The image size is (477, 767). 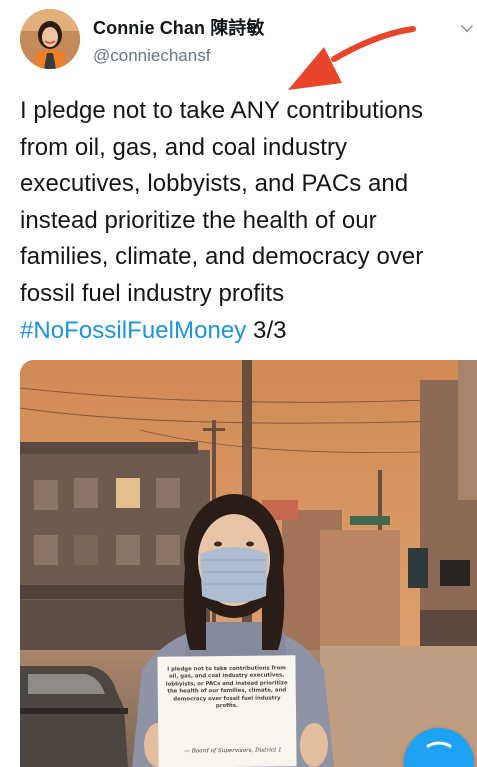 I want to click on author-name: Connie Chan 陳詩敏, so click(x=179, y=27).